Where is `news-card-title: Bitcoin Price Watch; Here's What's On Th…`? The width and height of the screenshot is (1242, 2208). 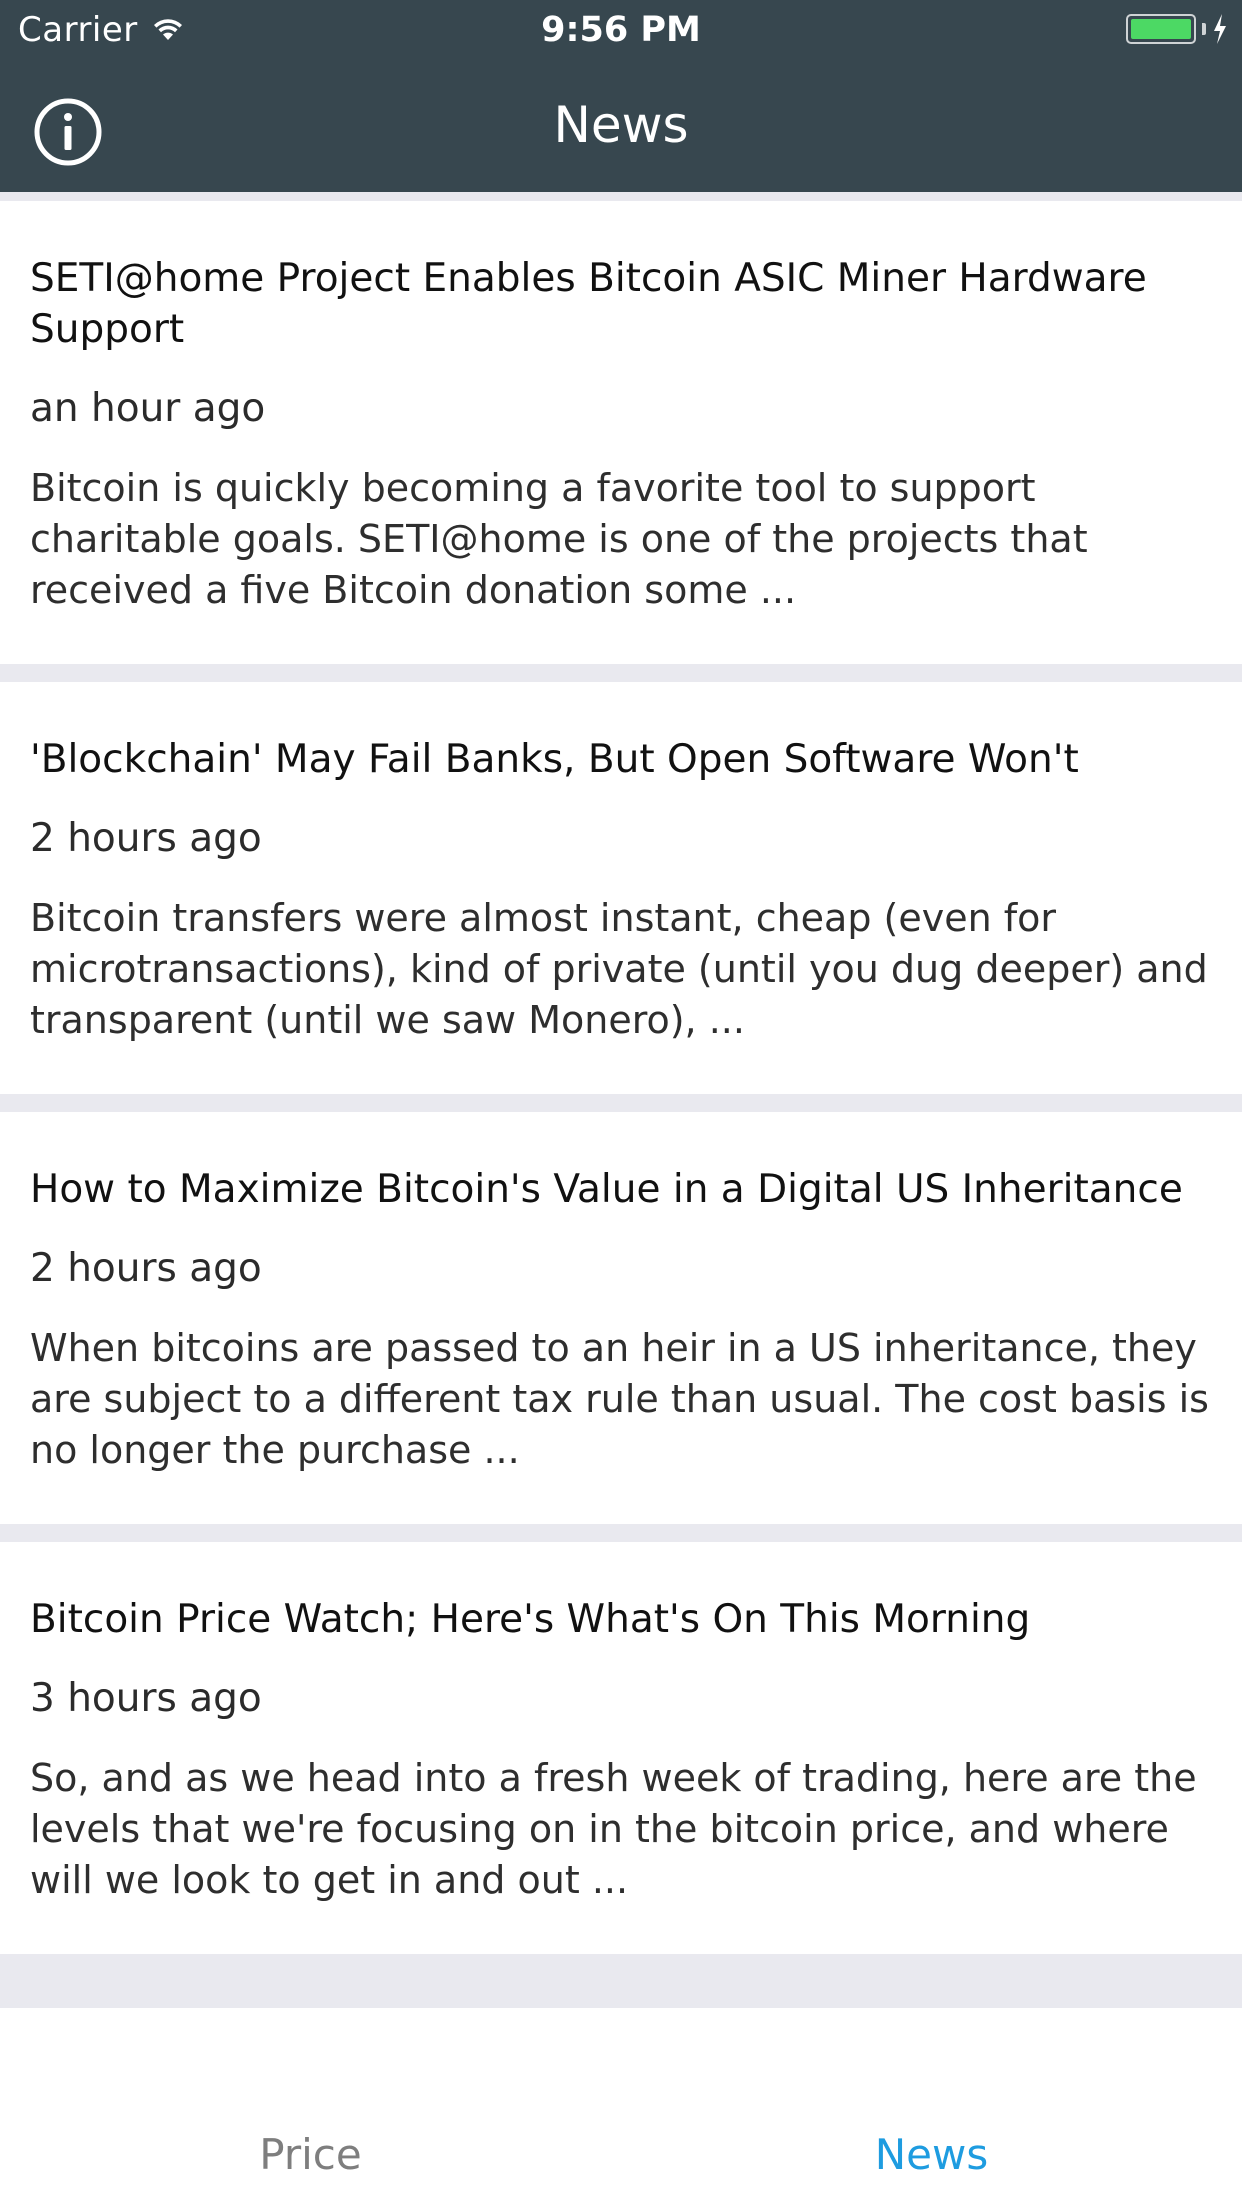 news-card-title: Bitcoin Price Watch; Here's What's On Th… is located at coordinates (530, 1619).